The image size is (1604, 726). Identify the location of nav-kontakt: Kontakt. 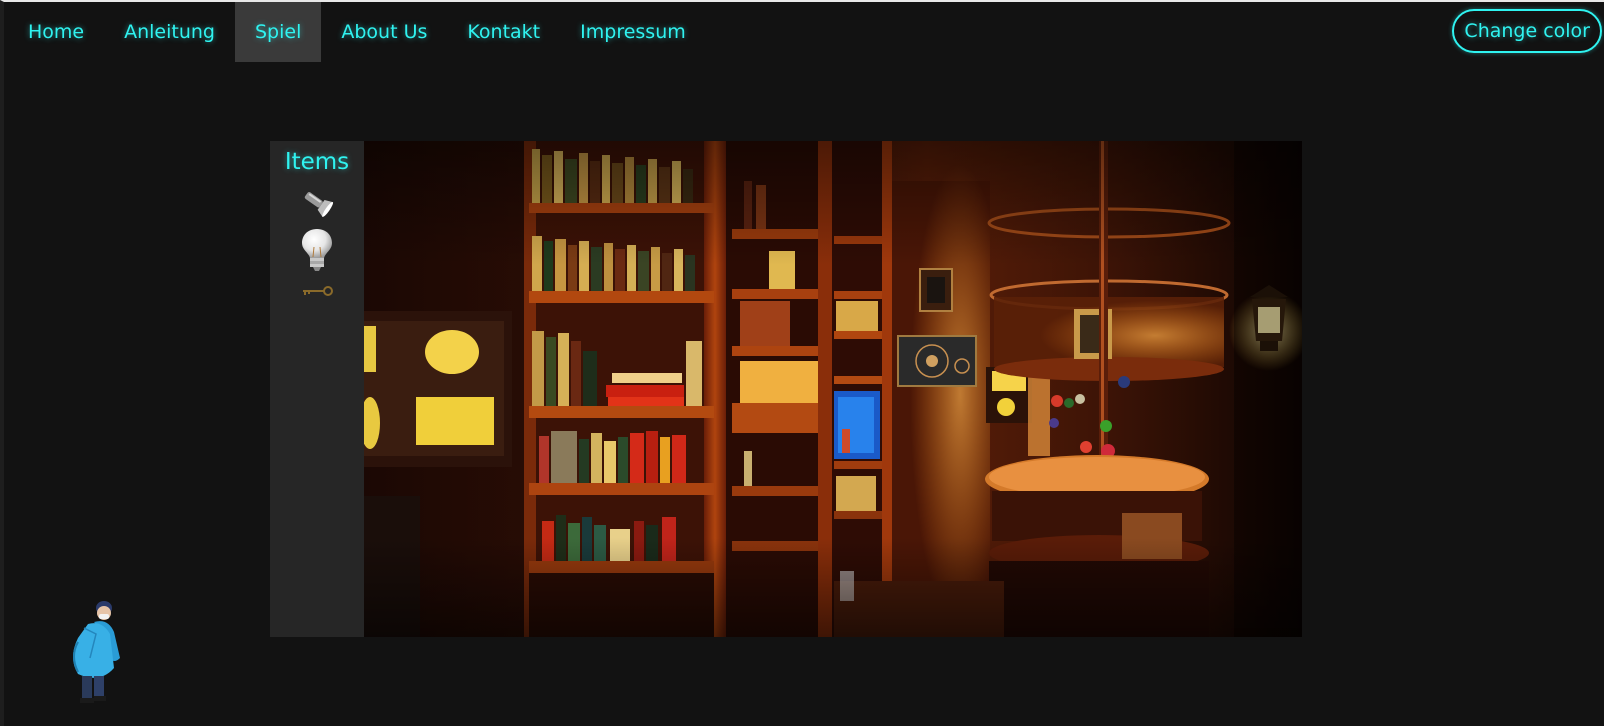
(503, 32).